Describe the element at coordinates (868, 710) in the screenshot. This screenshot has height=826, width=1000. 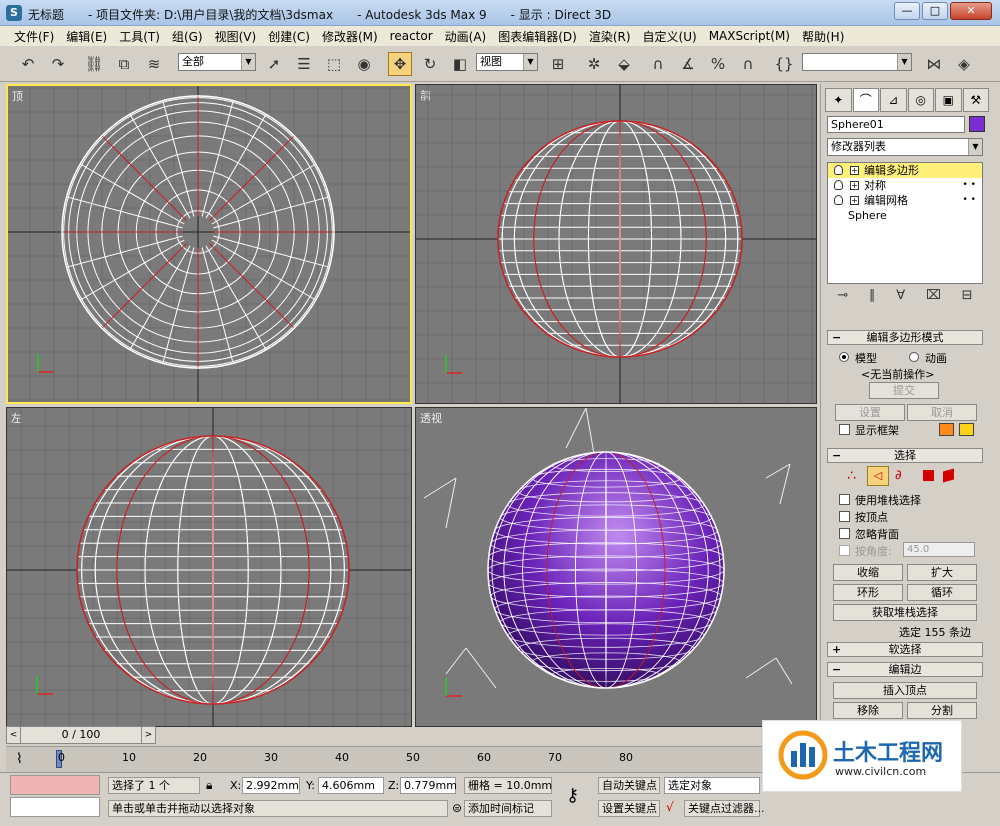
I see `remove-button: 移除` at that location.